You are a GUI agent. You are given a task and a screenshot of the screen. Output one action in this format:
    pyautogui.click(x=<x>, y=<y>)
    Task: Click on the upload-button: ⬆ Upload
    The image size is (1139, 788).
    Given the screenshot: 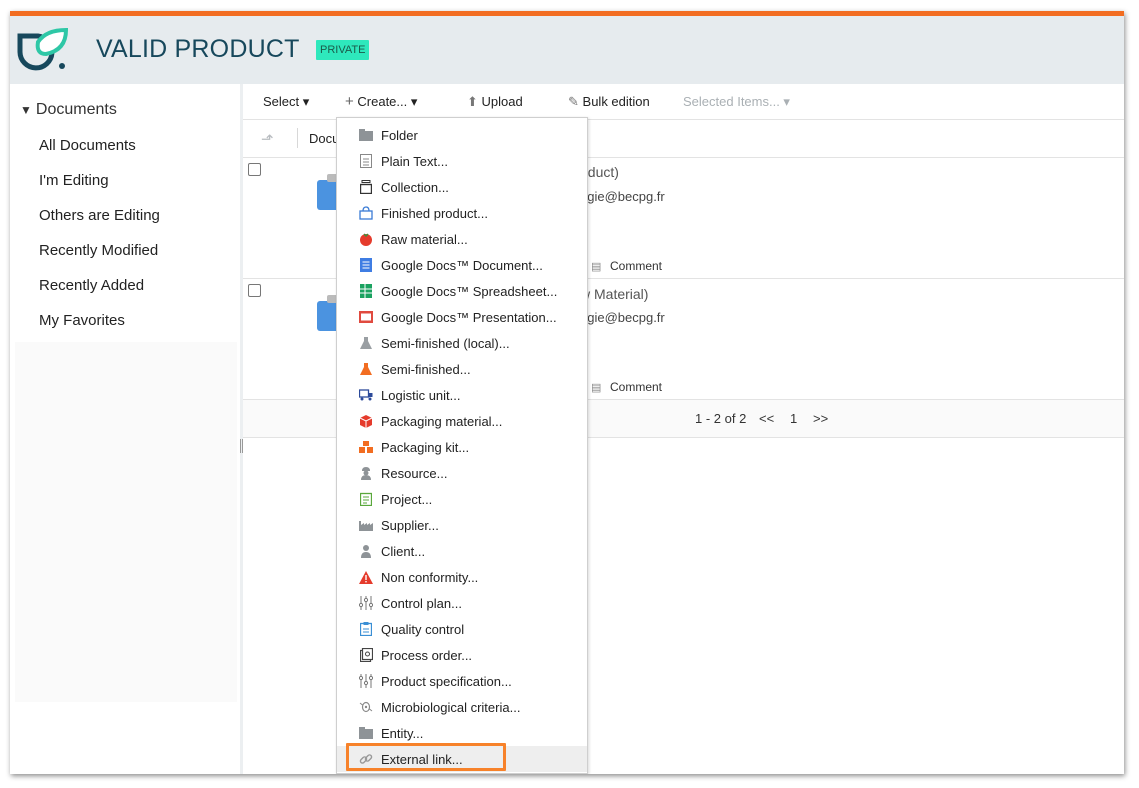 What is the action you would take?
    pyautogui.click(x=495, y=102)
    